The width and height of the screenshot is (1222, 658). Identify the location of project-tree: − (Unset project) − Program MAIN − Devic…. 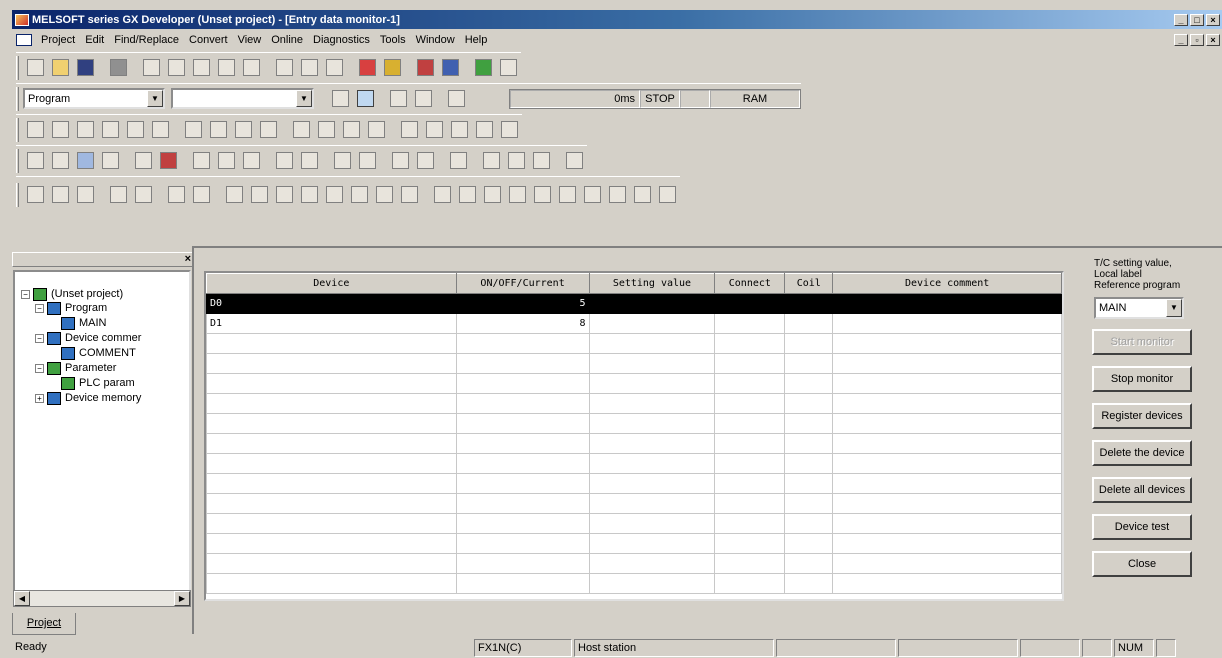
(102, 437).